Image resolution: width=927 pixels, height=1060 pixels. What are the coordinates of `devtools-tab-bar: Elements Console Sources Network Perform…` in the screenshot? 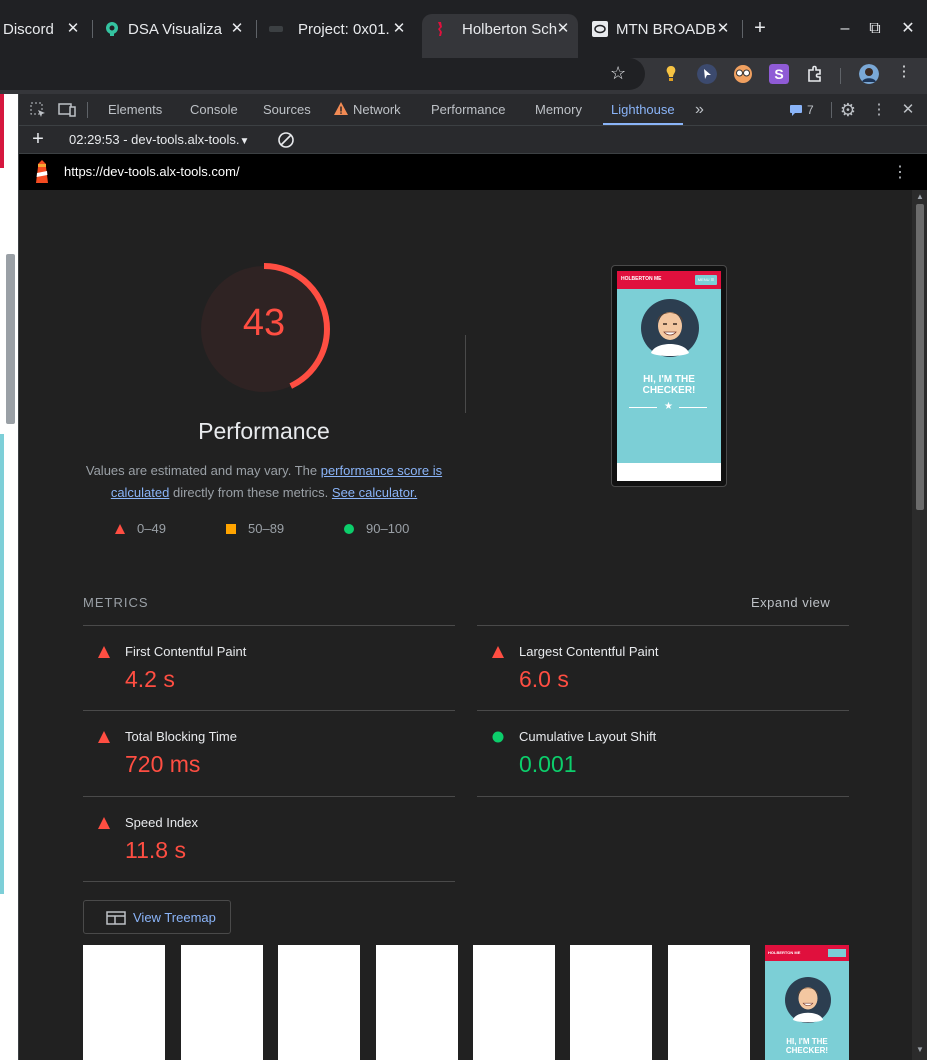 It's located at (473, 110).